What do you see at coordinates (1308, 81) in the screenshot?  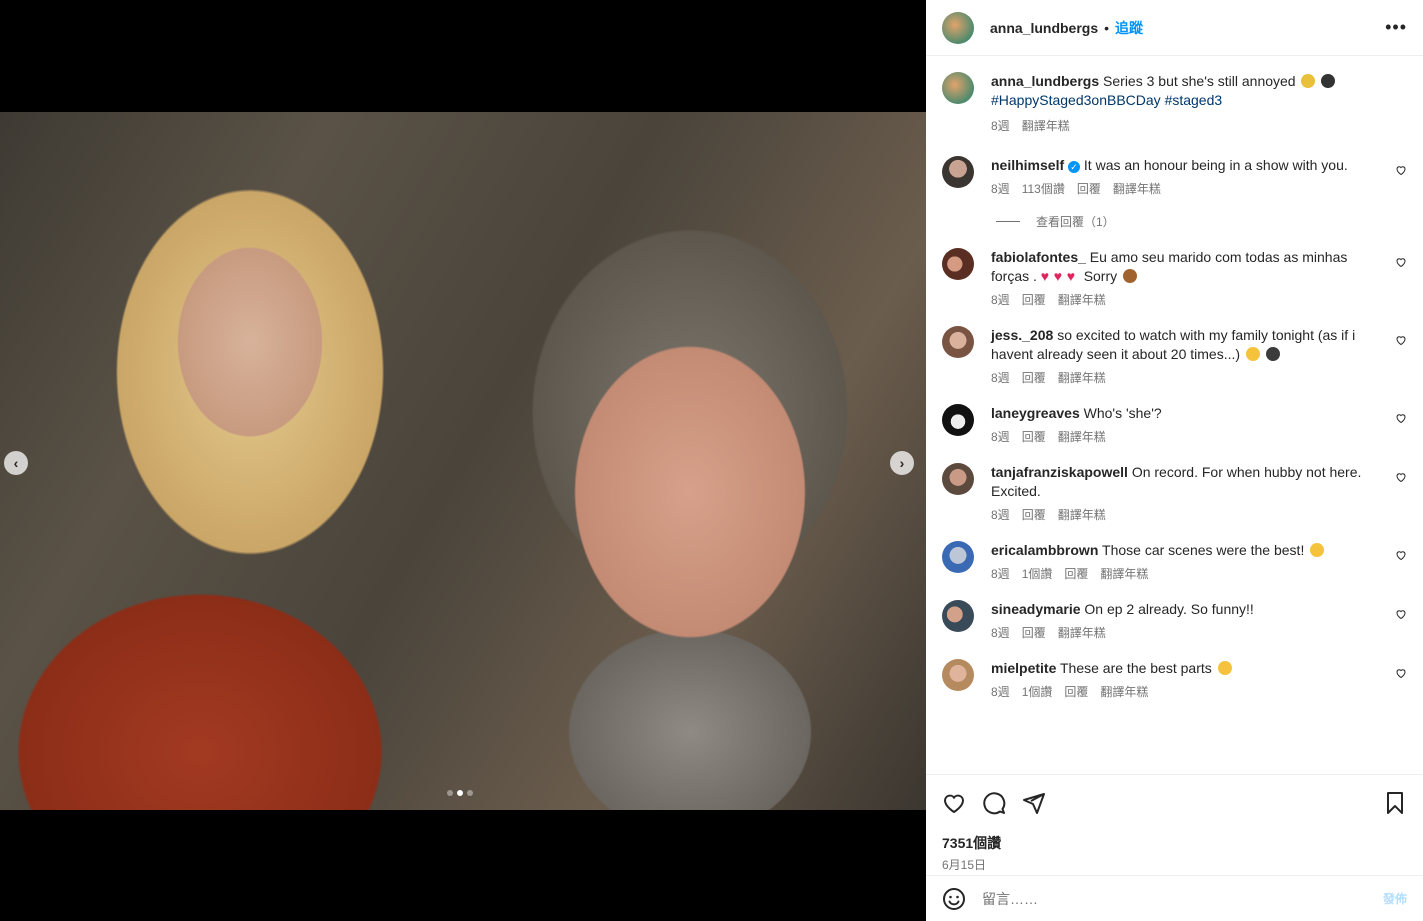 I see `pineapple-emoji-icon` at bounding box center [1308, 81].